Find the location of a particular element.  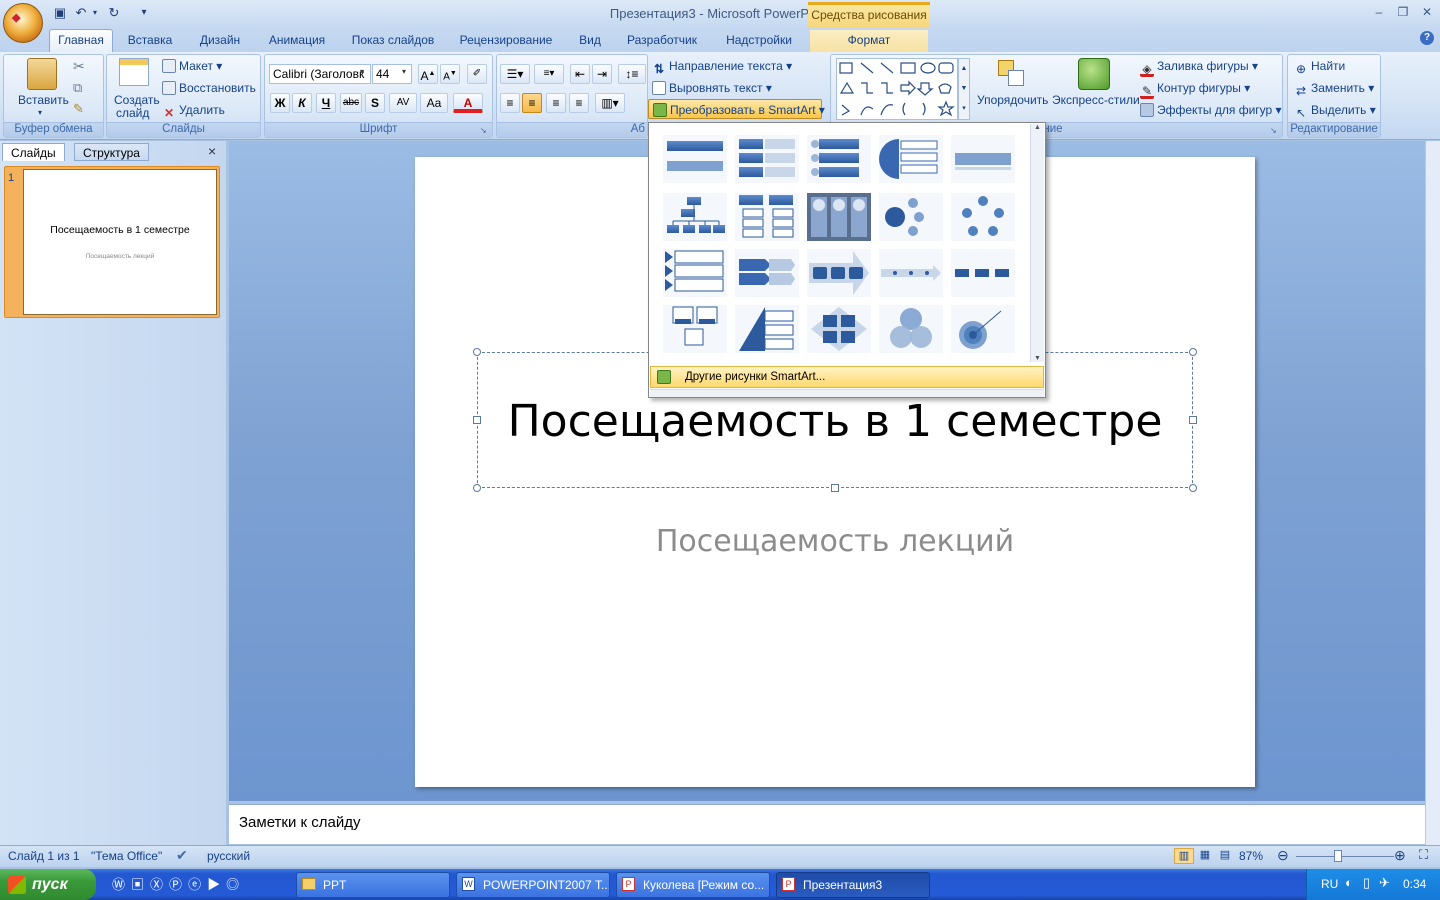

underline-button: Ч is located at coordinates (326, 103).